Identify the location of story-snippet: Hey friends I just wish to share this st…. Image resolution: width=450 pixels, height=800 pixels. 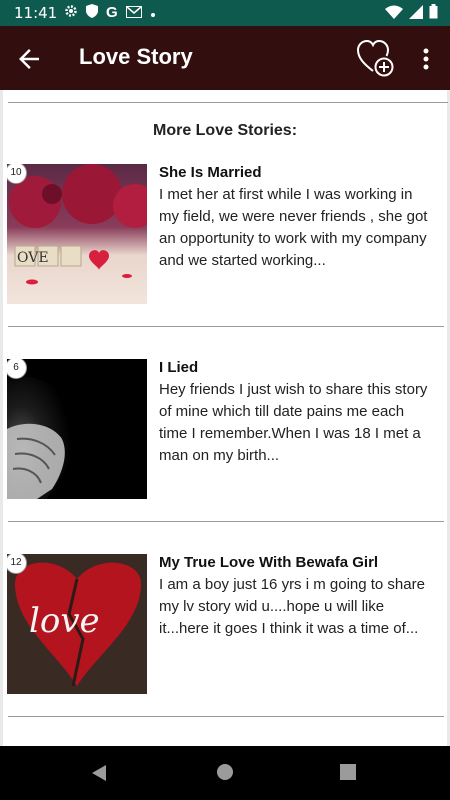
(293, 422).